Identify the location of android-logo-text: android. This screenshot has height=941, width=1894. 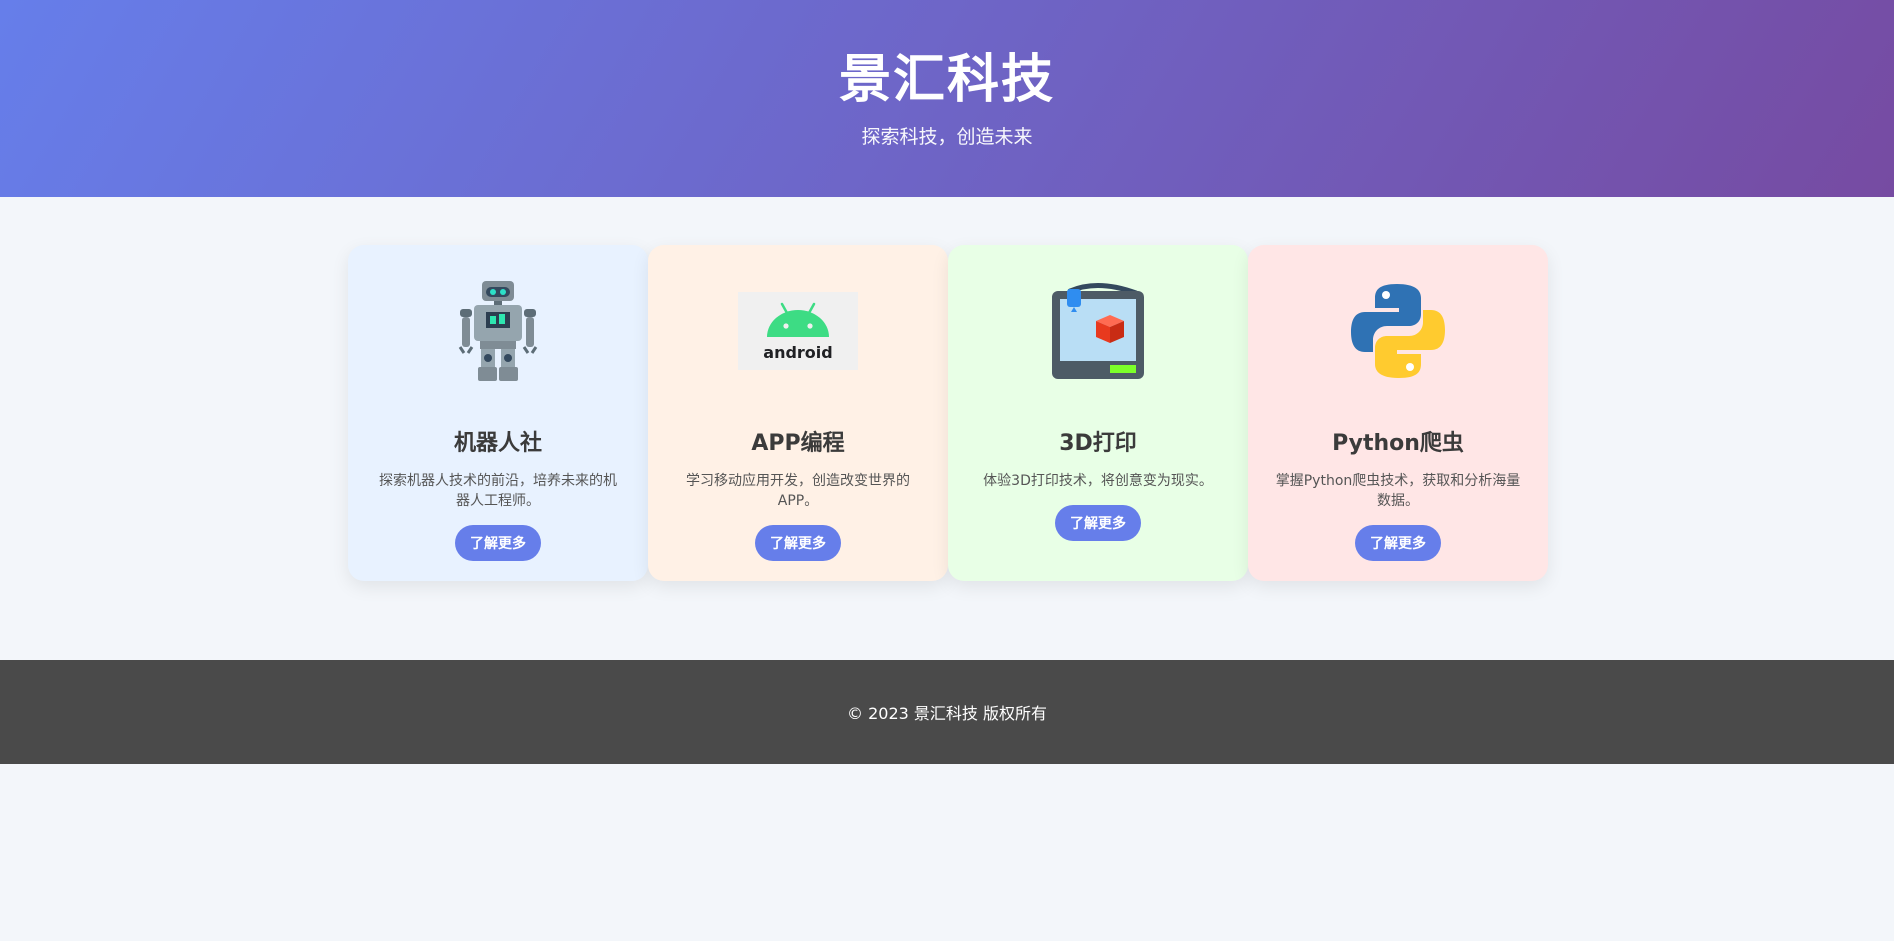
(797, 352).